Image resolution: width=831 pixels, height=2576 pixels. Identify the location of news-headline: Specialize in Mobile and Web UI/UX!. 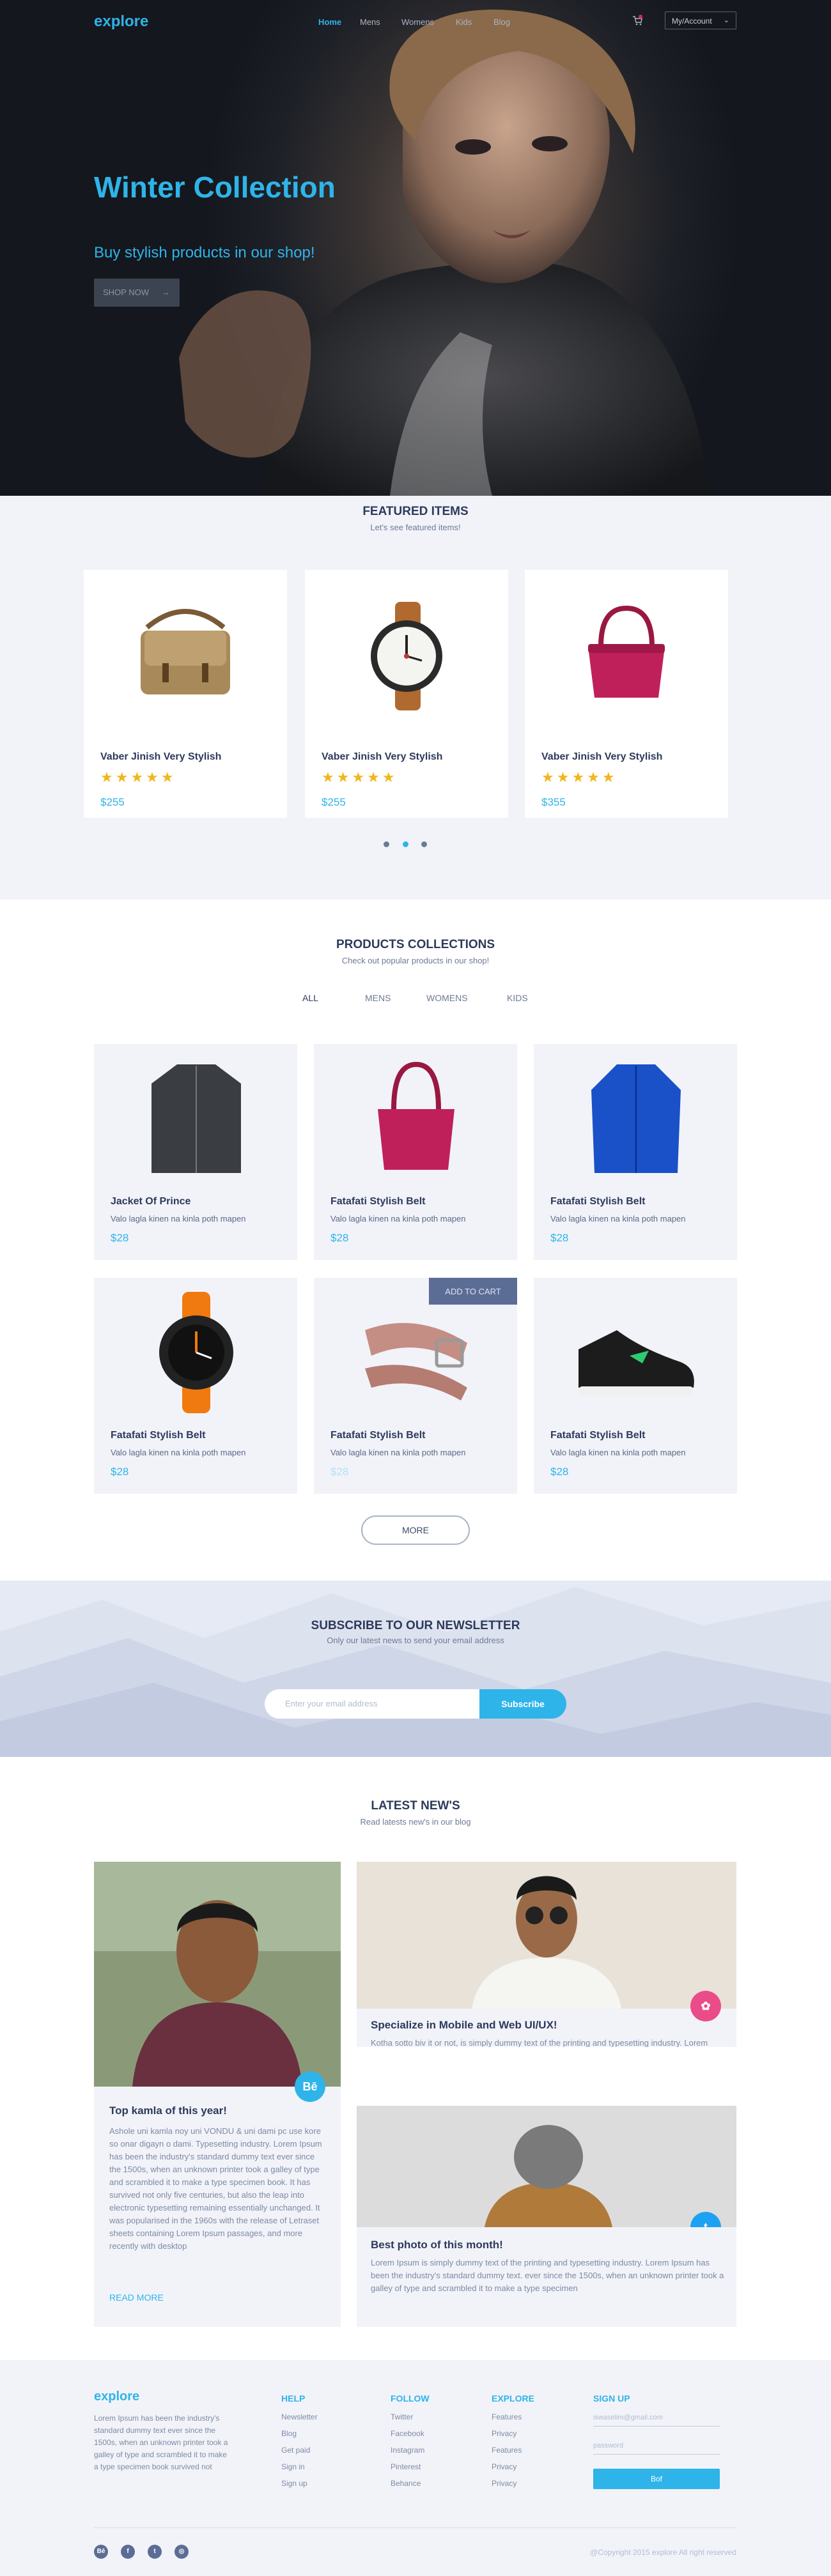
(464, 2025).